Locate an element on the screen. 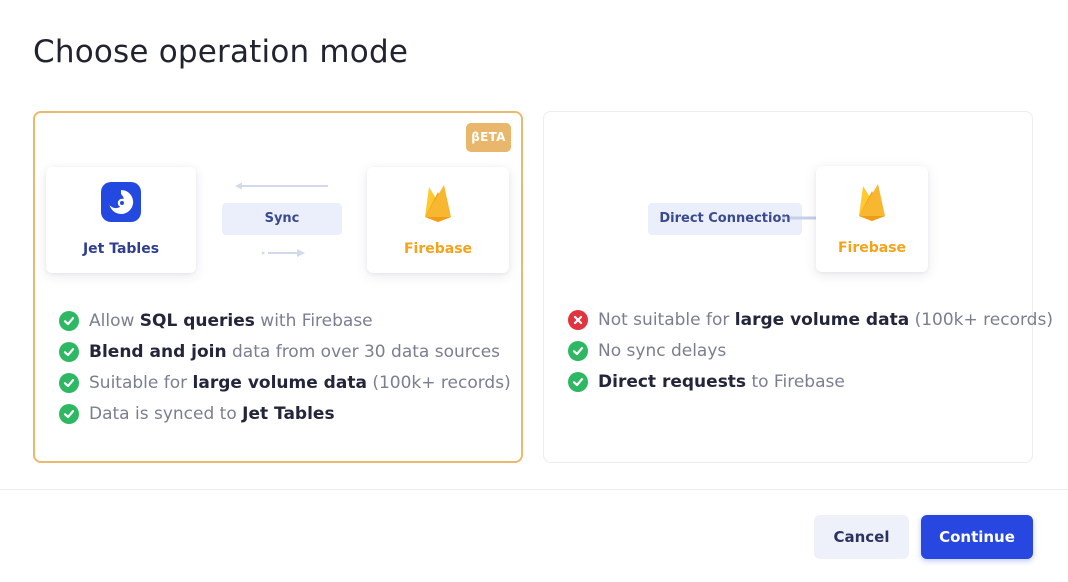  feature-item: Direct requests to Firebase is located at coordinates (810, 381).